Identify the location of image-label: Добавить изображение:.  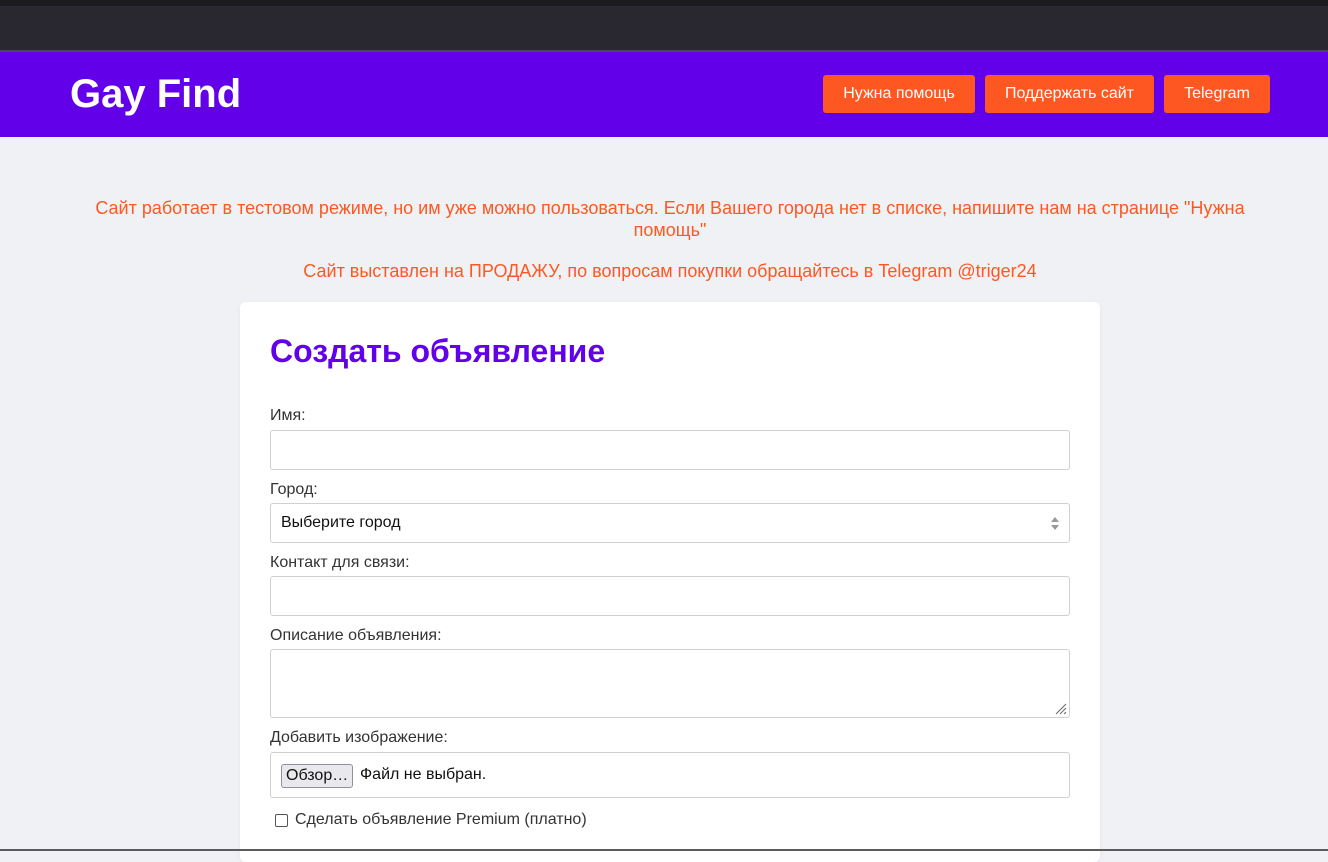
(359, 737).